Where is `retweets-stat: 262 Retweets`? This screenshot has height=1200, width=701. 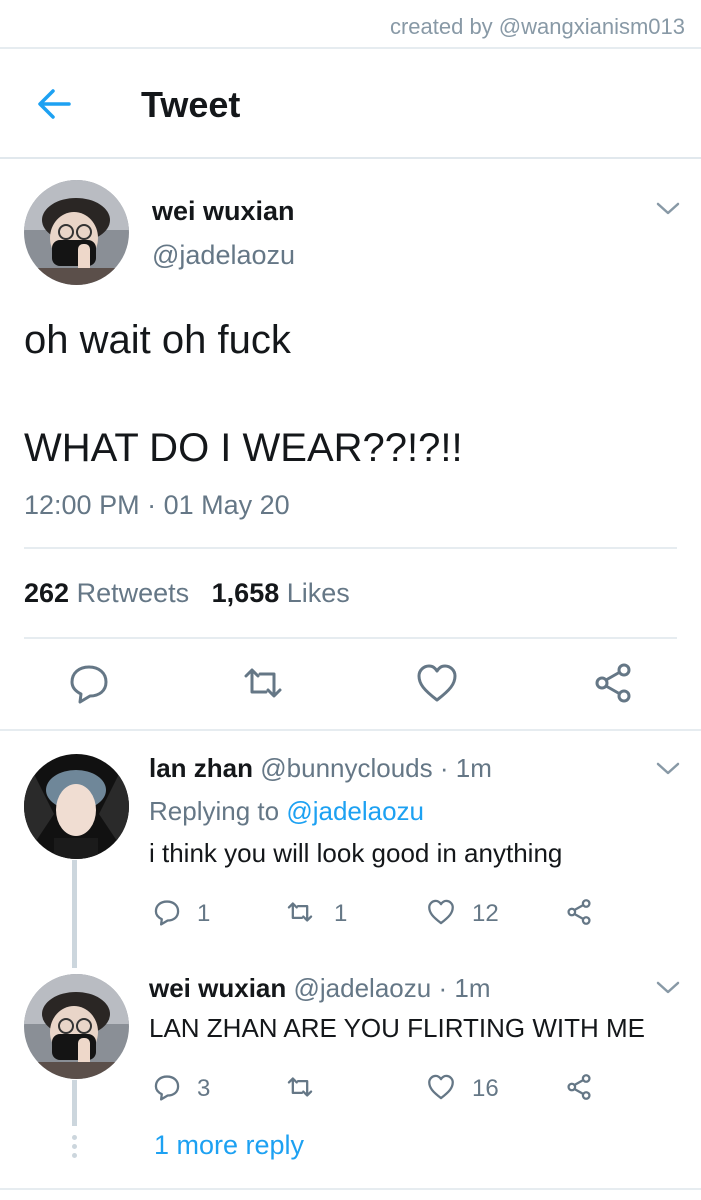 retweets-stat: 262 Retweets is located at coordinates (106, 593).